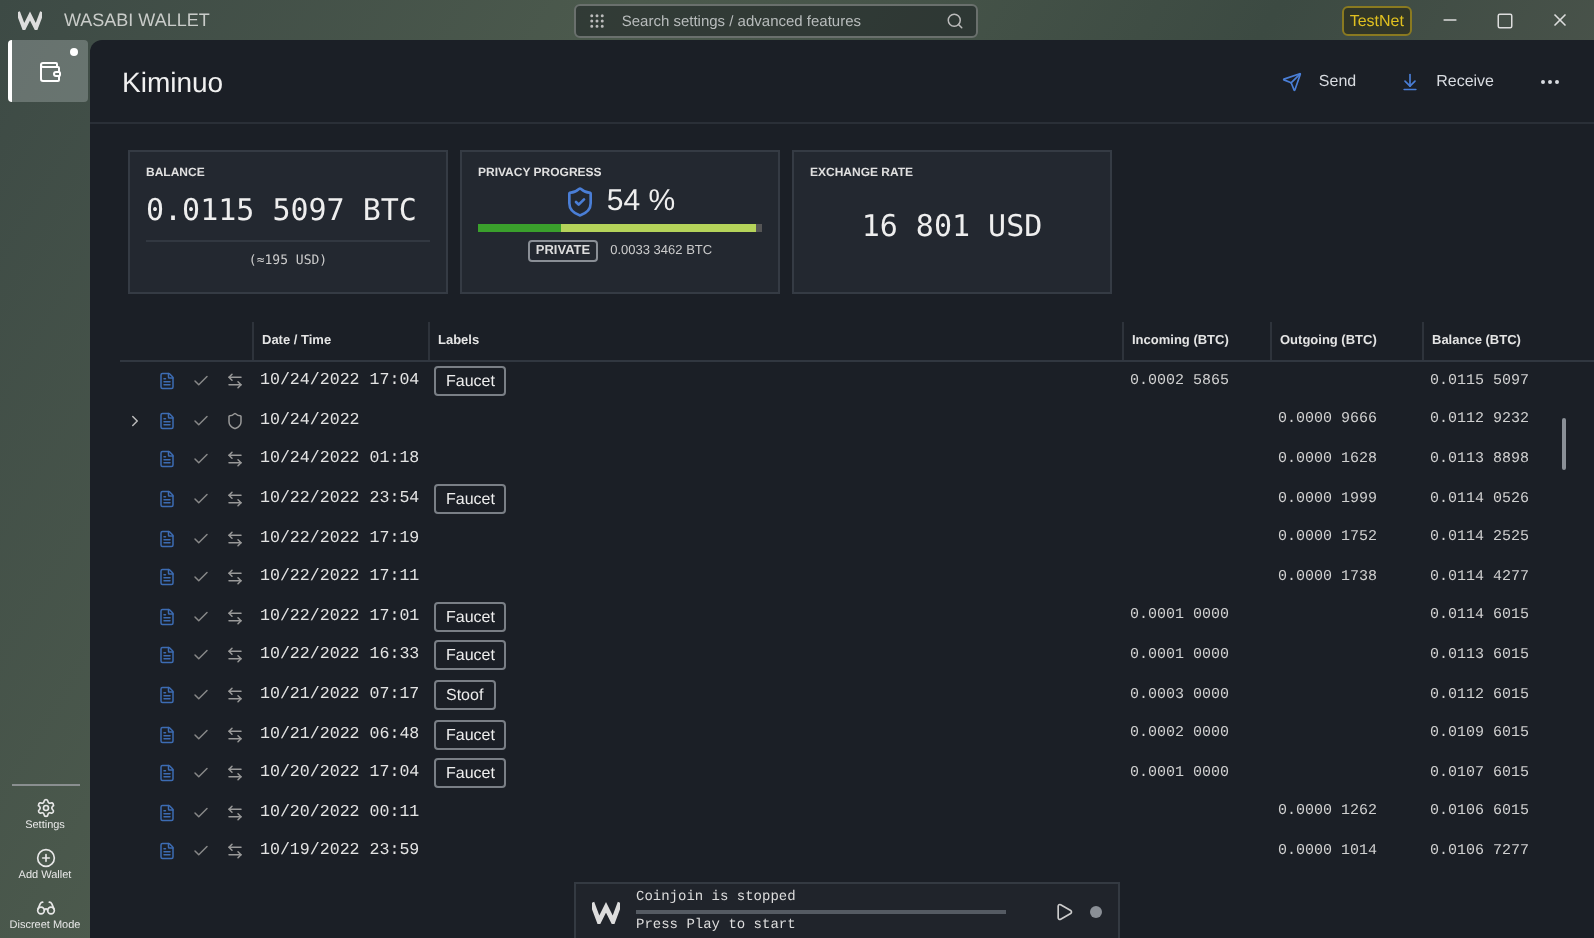 Image resolution: width=1594 pixels, height=938 pixels. Describe the element at coordinates (340, 695) in the screenshot. I see `date-cell-text: 10/21/2022 07:17` at that location.